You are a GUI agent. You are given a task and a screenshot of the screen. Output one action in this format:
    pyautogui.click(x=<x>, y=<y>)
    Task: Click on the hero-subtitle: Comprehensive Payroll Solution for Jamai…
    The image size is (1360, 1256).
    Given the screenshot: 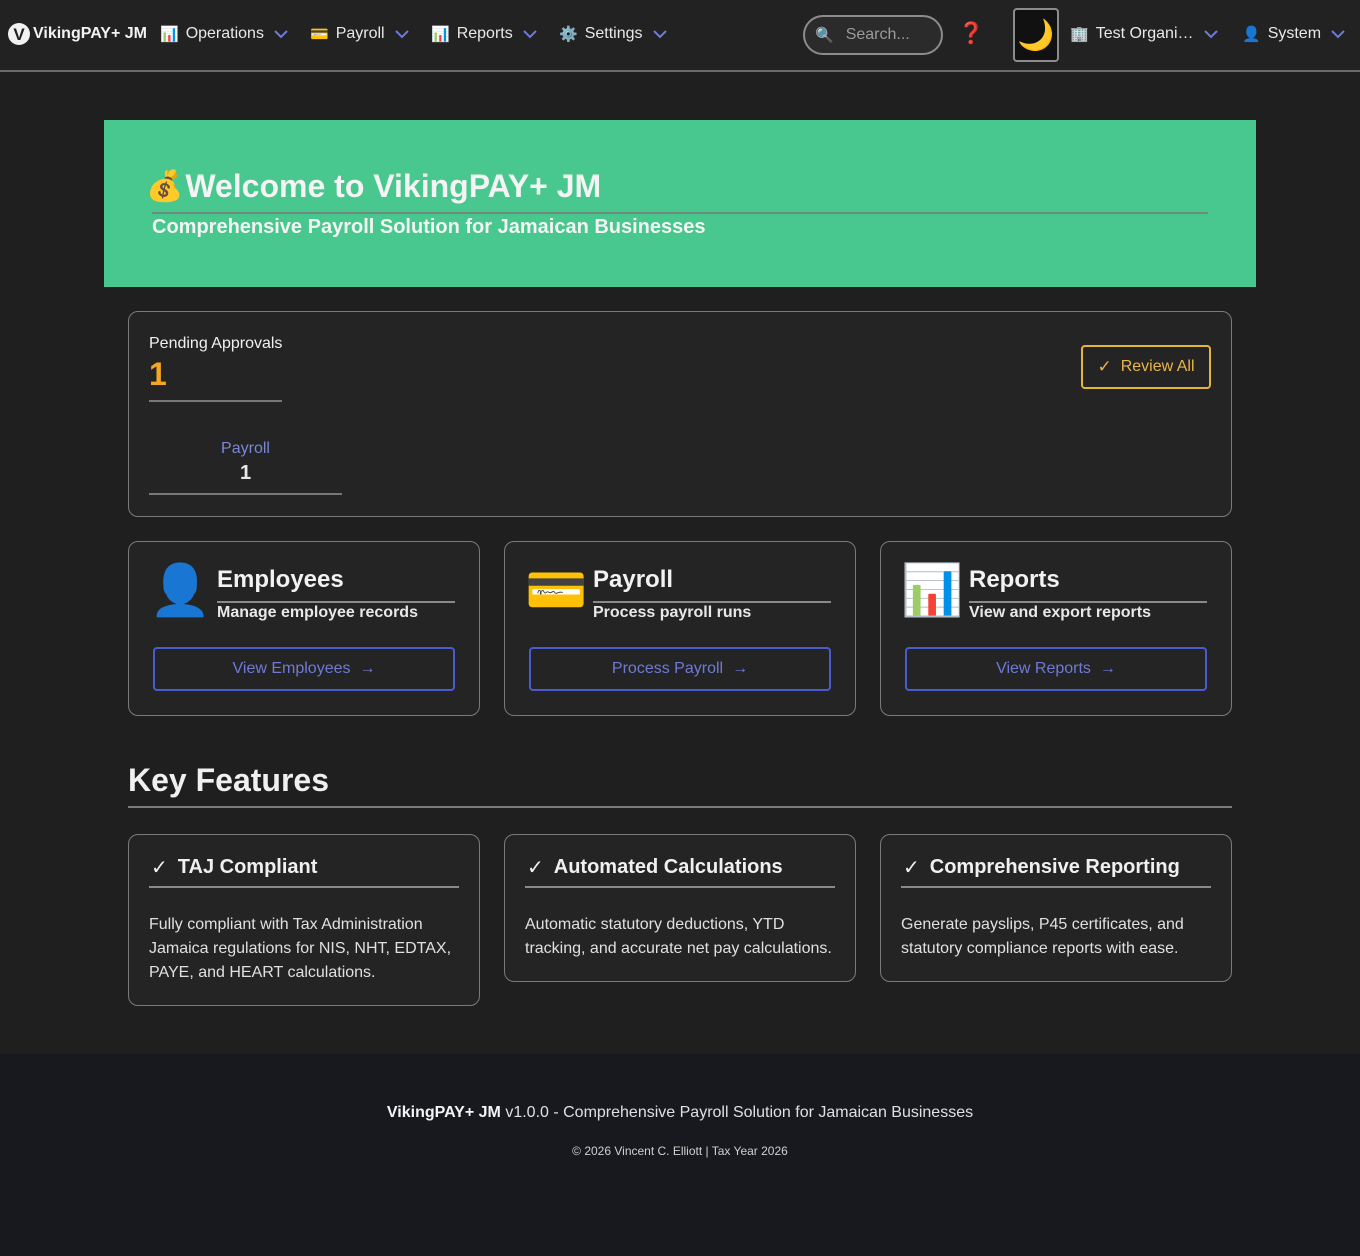 What is the action you would take?
    pyautogui.click(x=429, y=227)
    